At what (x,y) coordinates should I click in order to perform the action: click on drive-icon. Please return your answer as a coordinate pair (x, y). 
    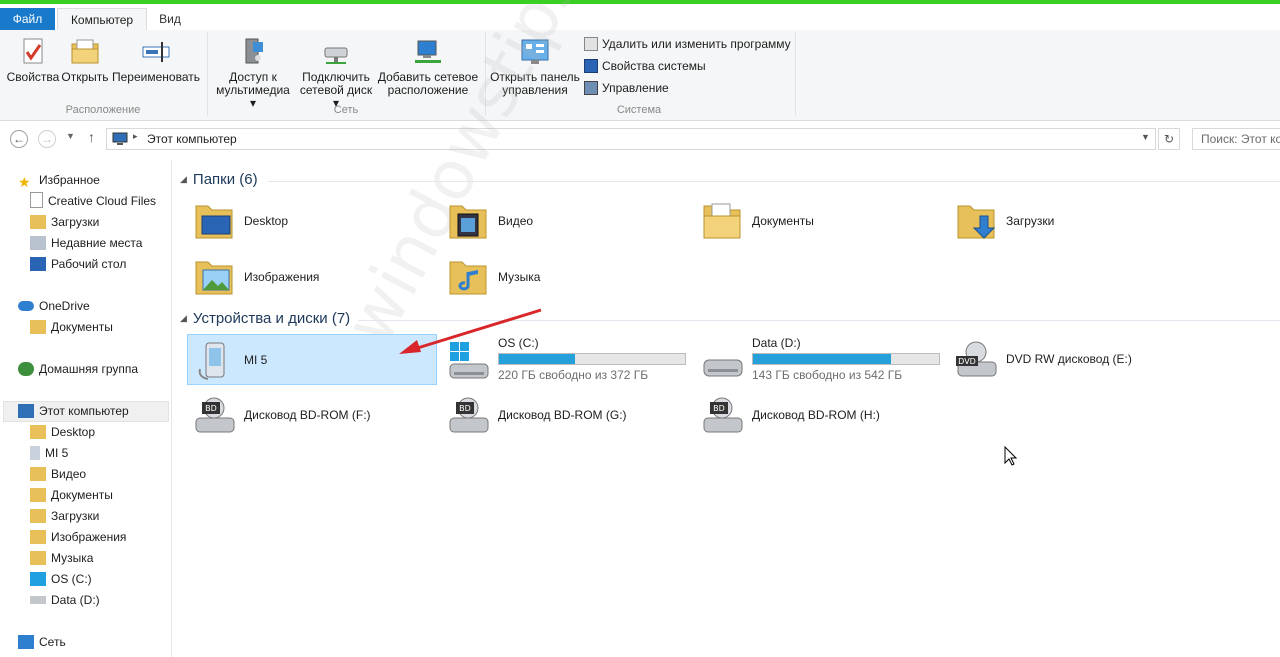
    Looking at the image, I should click on (38, 600).